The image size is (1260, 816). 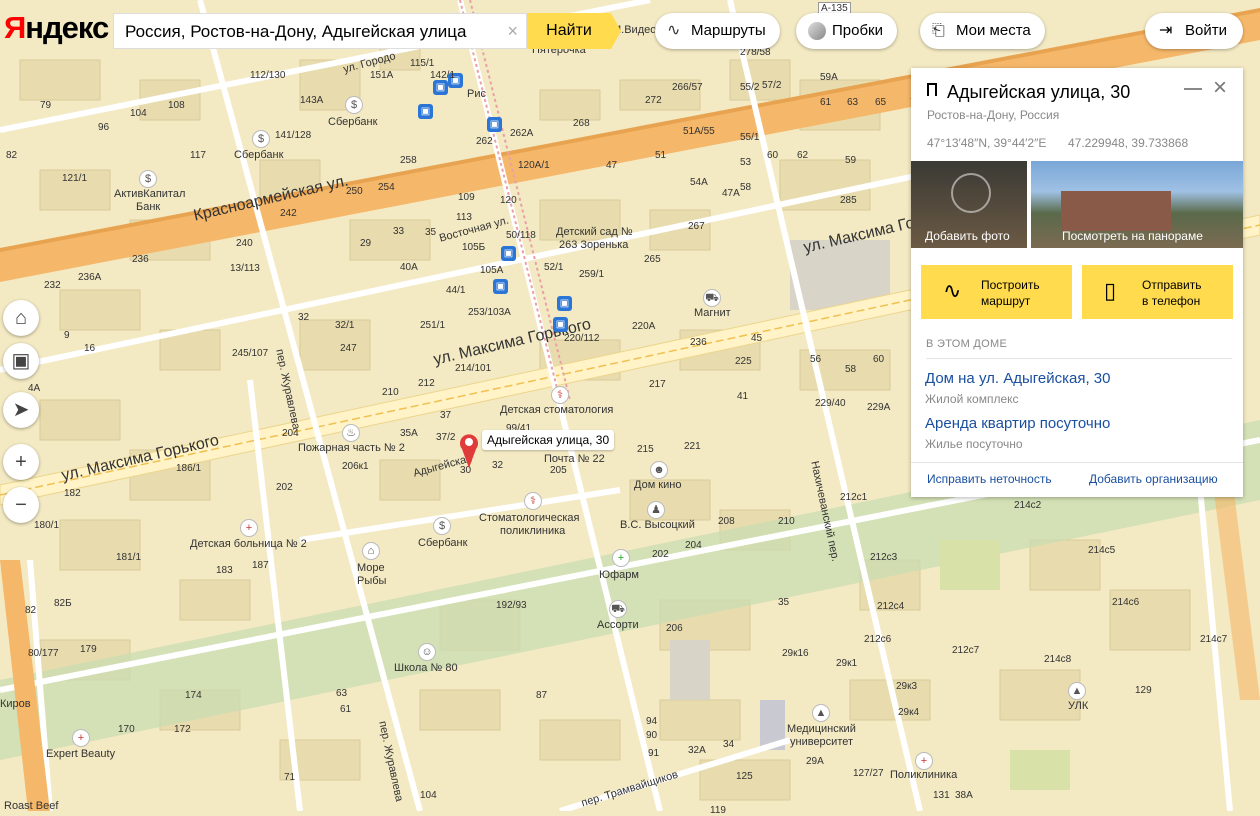 What do you see at coordinates (1116, 211) in the screenshot?
I see `panorama-preview` at bounding box center [1116, 211].